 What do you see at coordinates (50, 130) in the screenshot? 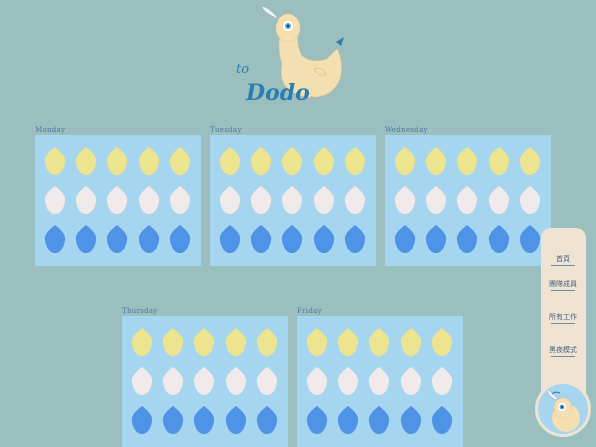
I see `day-label-monday: Monday` at bounding box center [50, 130].